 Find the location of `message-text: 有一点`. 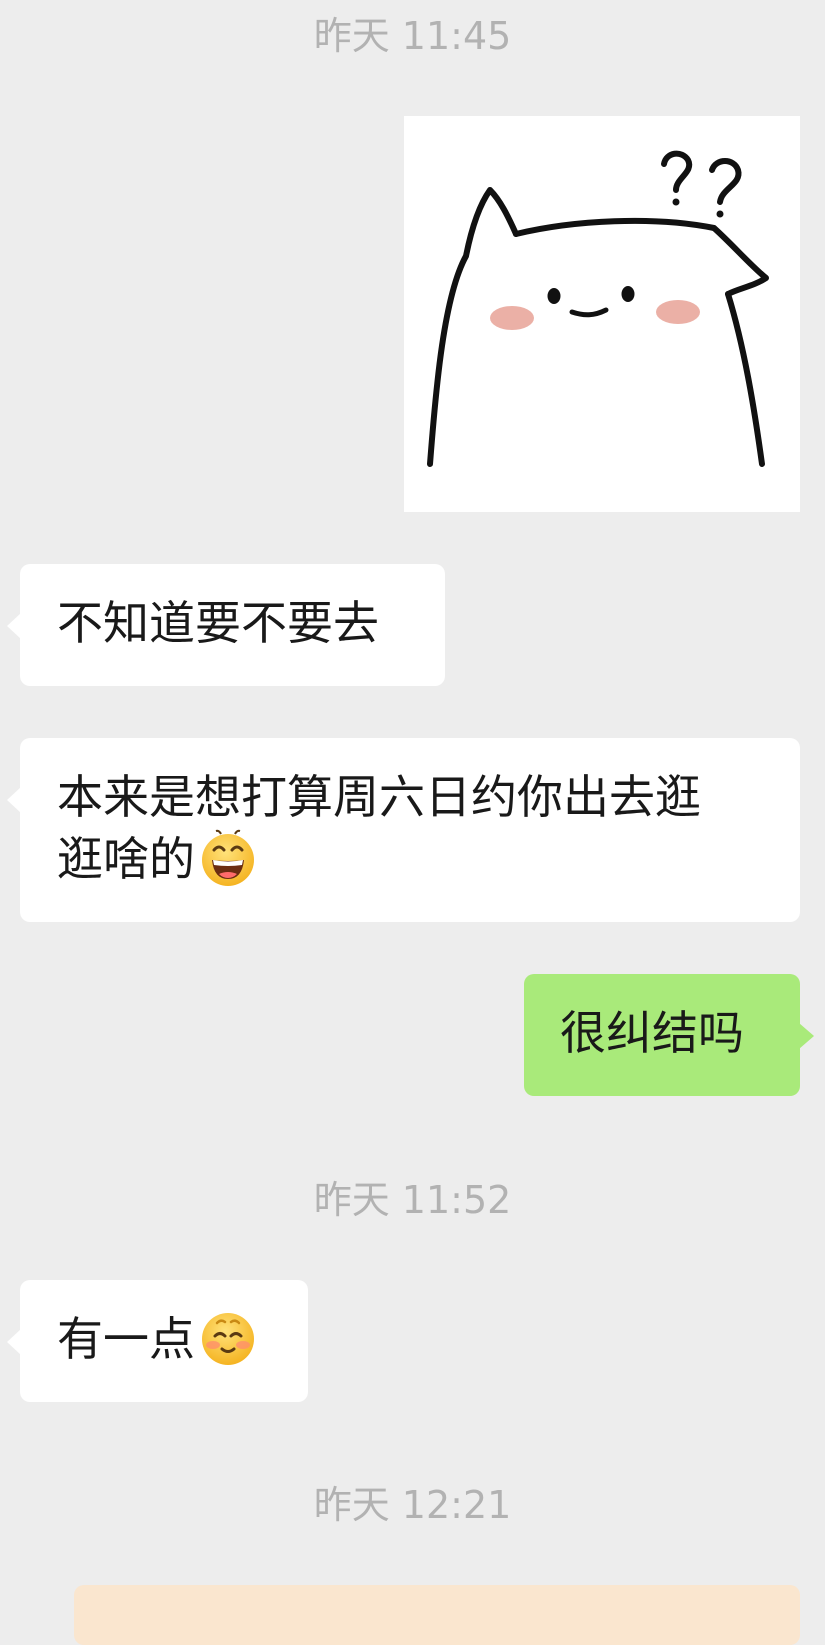

message-text: 有一点 is located at coordinates (126, 1339).